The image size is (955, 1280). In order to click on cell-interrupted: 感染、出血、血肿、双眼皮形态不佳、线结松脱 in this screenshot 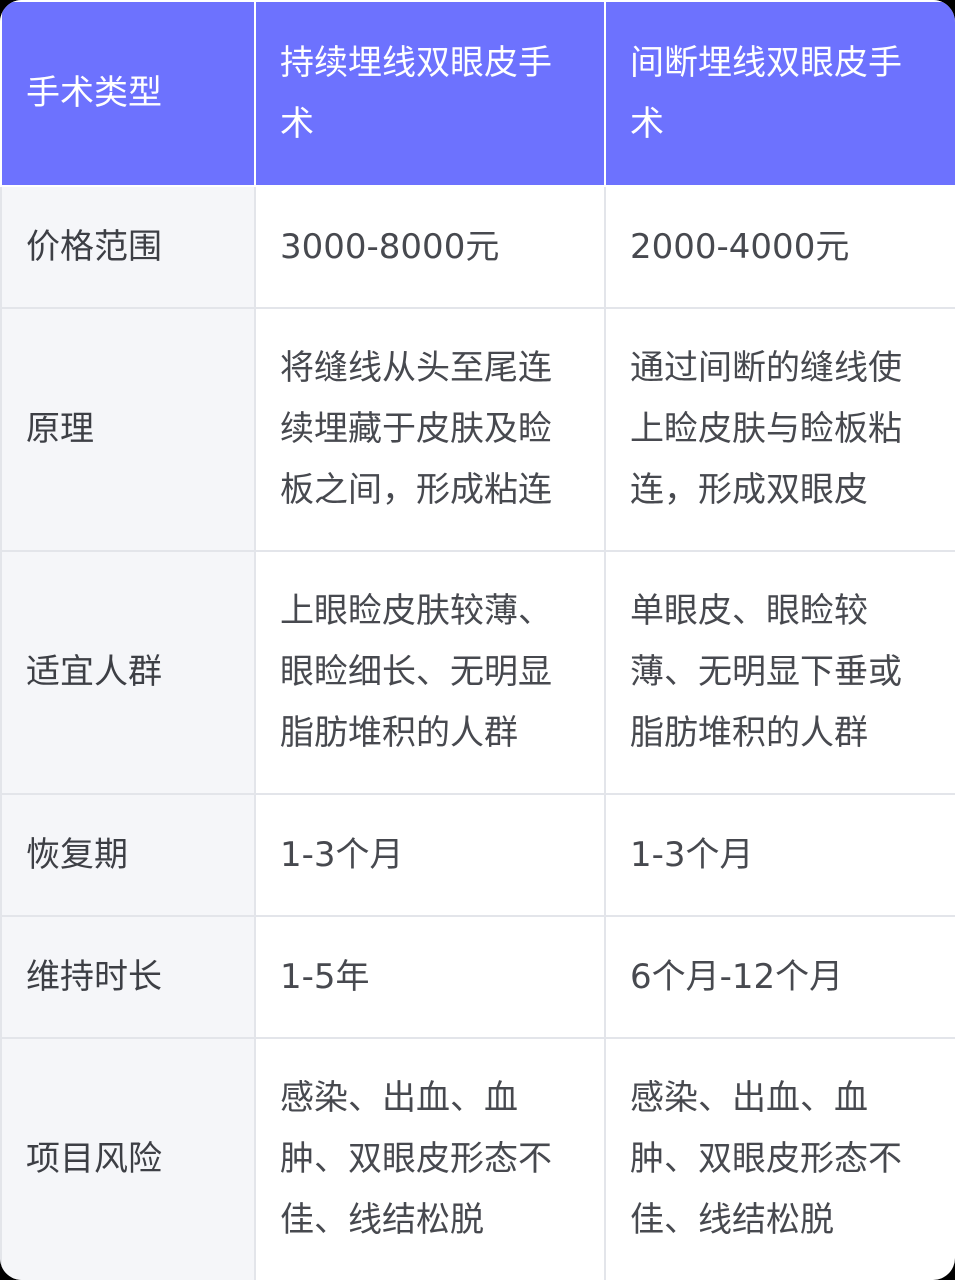, I will do `click(779, 1158)`.